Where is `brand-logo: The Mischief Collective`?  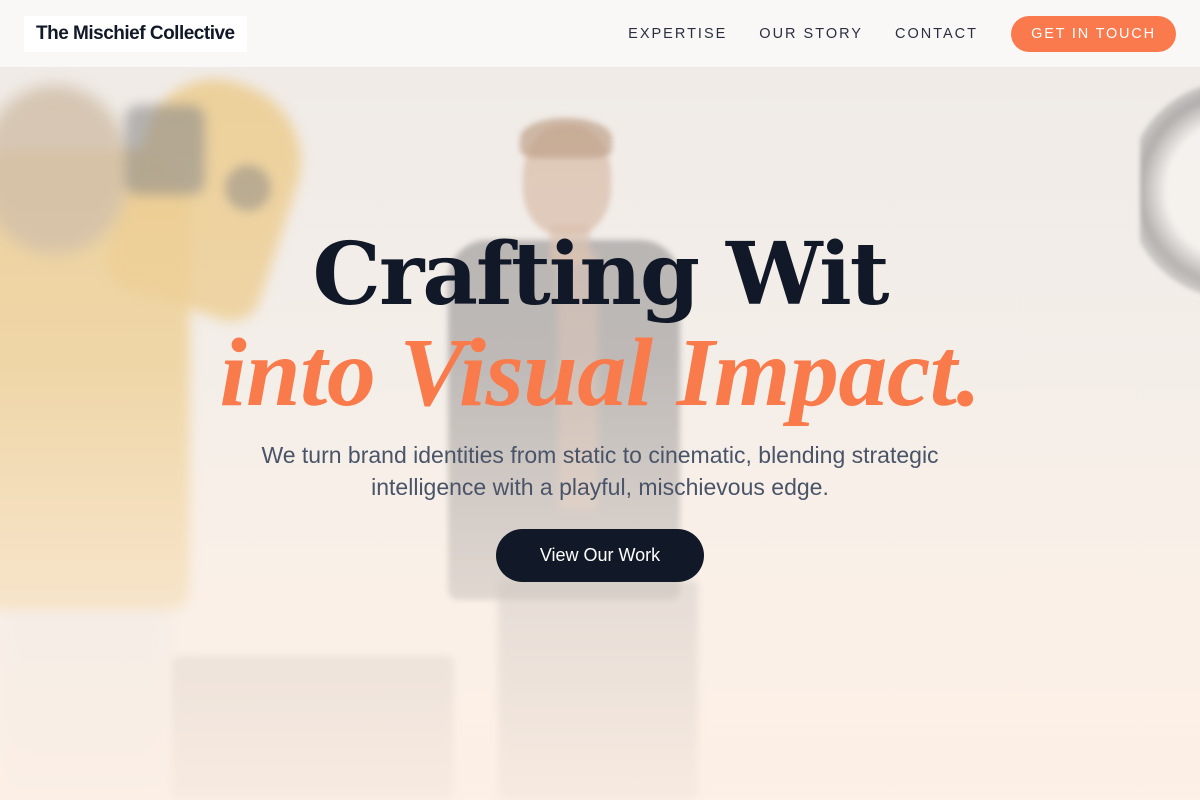
brand-logo: The Mischief Collective is located at coordinates (135, 33).